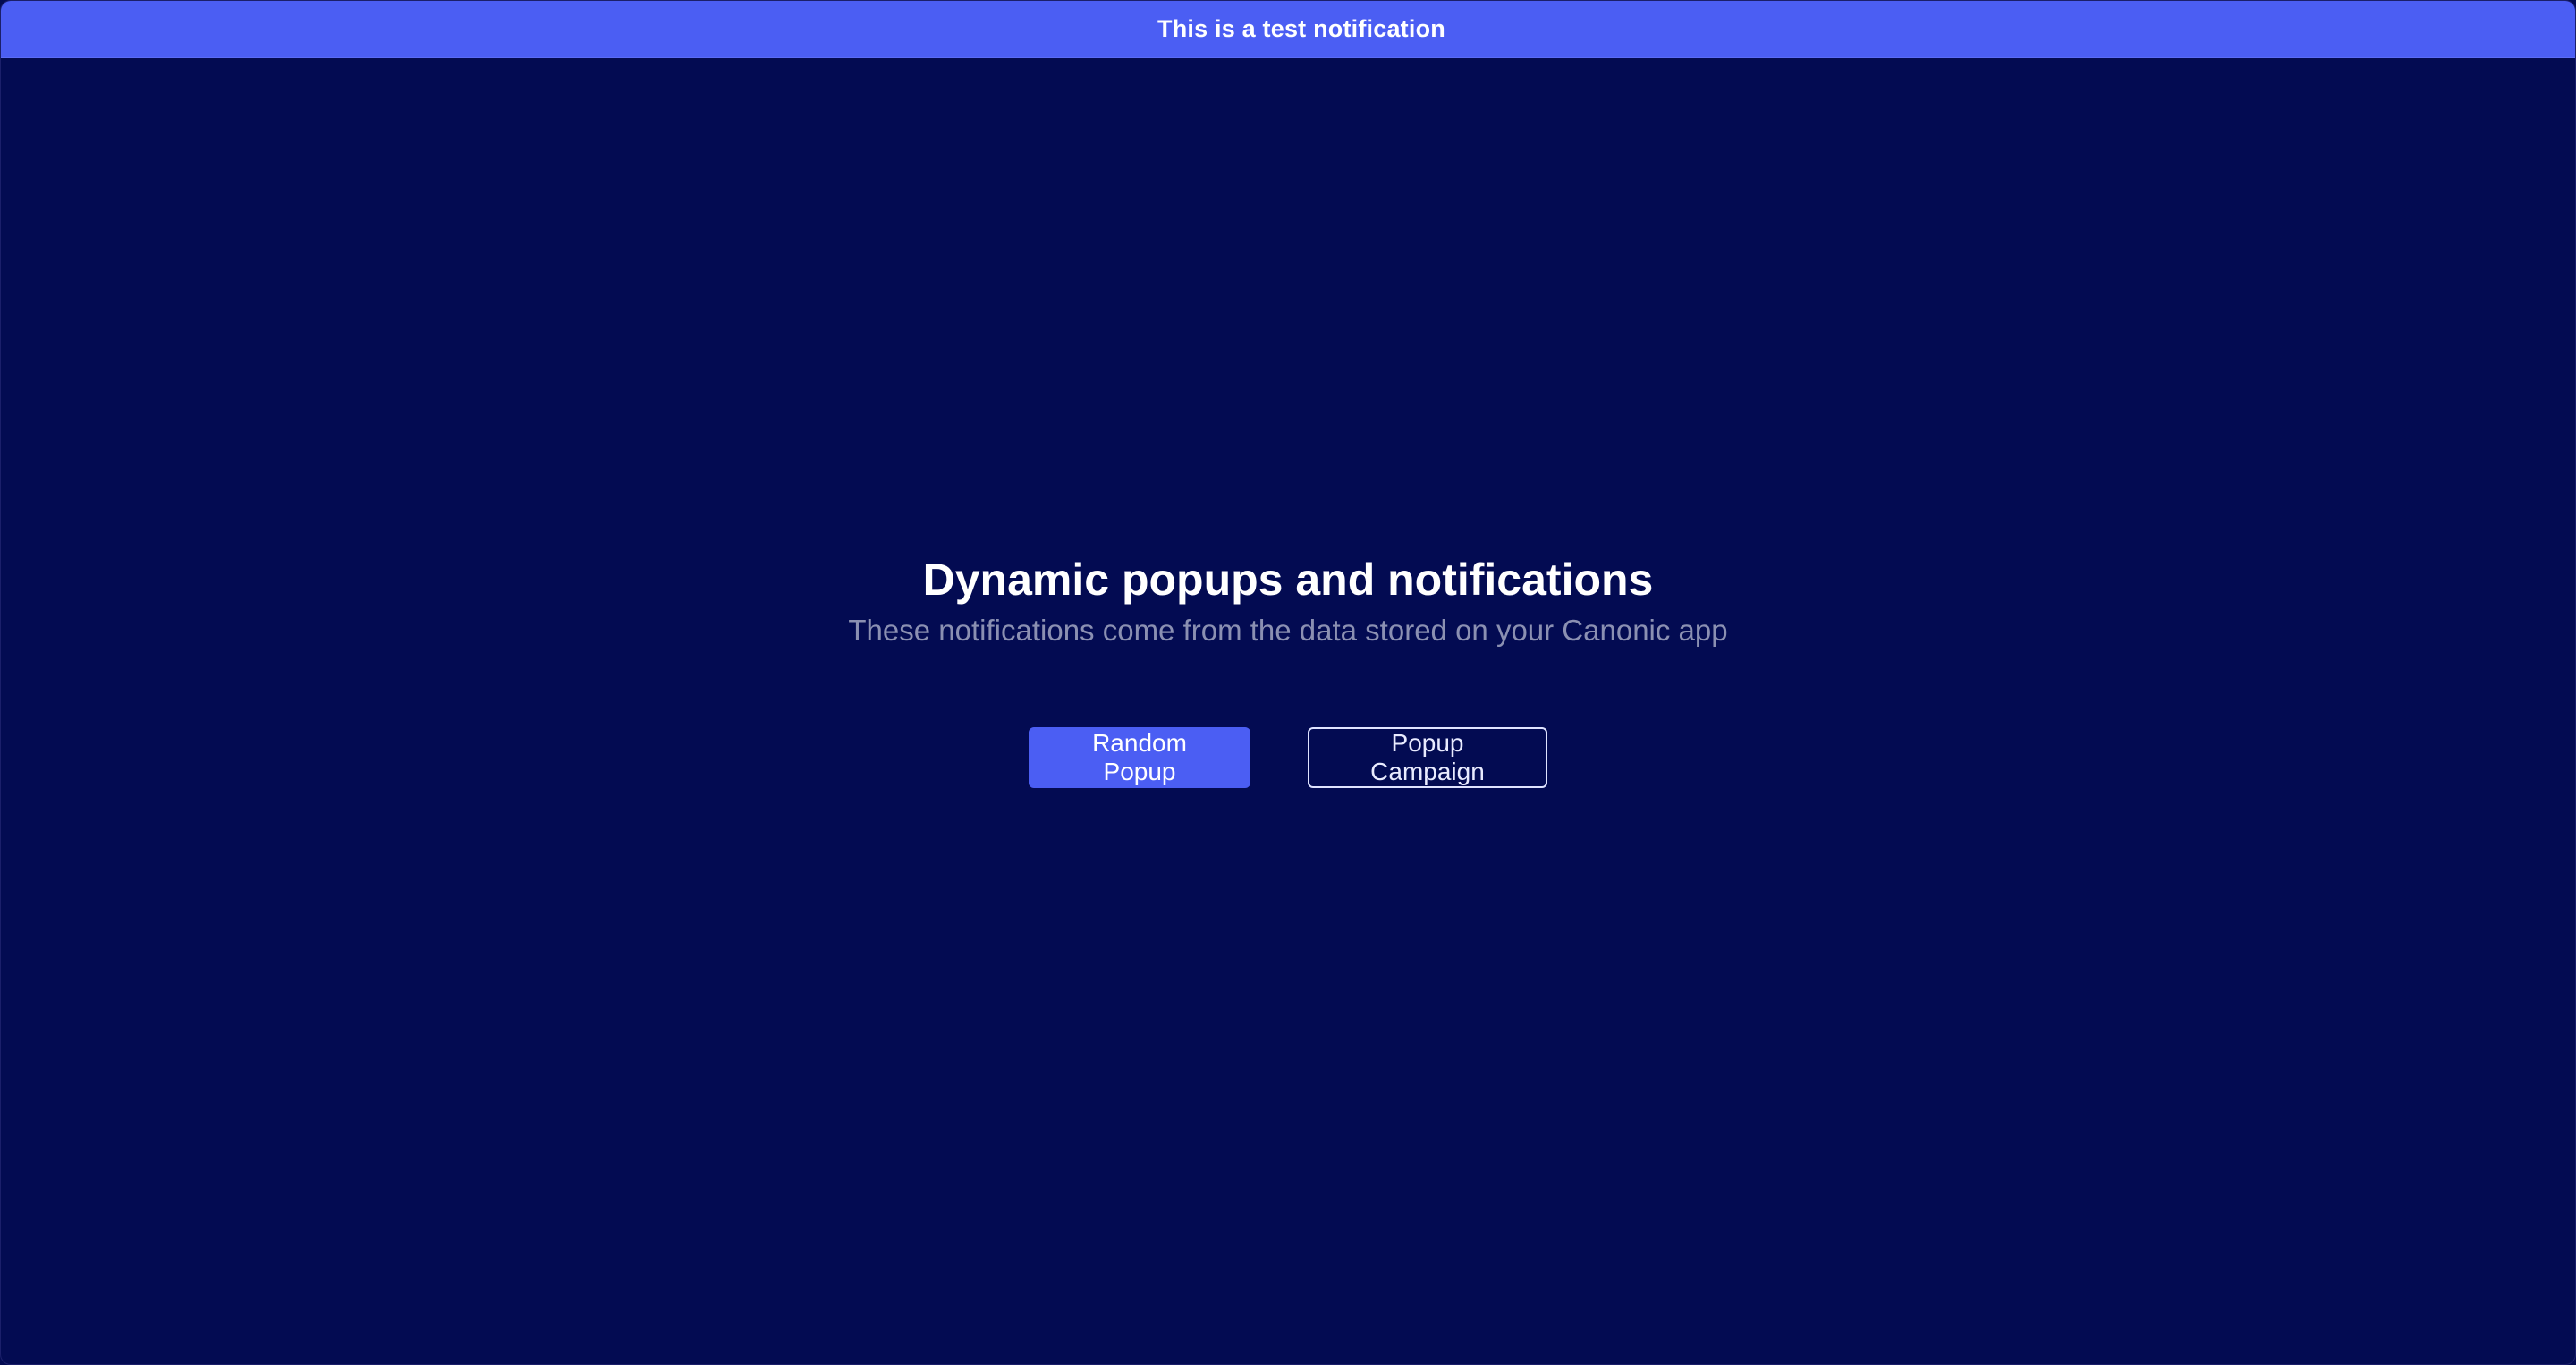 The width and height of the screenshot is (2576, 1365). What do you see at coordinates (1288, 580) in the screenshot?
I see `page-title: Dynamic popups and notifications` at bounding box center [1288, 580].